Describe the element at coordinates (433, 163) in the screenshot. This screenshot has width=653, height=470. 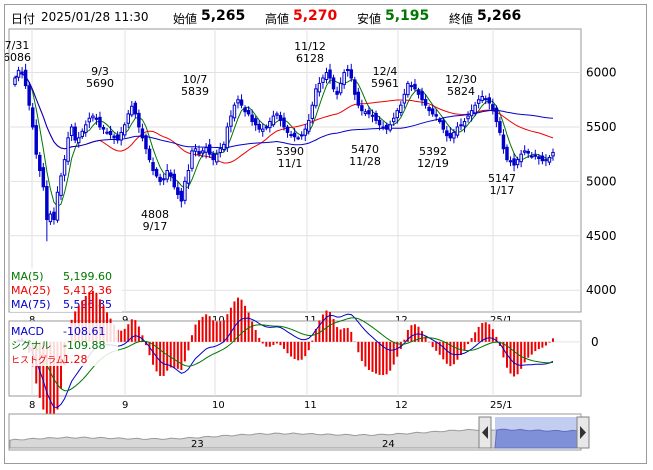
I see `annotation-date: 12/19` at that location.